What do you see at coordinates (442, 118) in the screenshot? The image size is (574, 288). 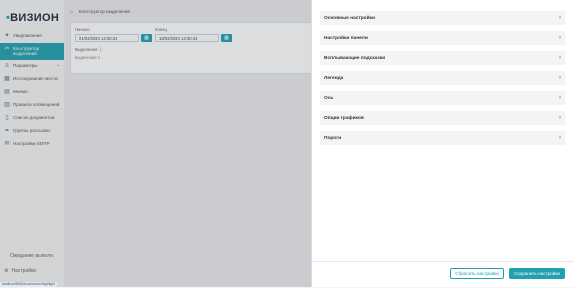 I see `section-chart-options: Опции графиков ›` at bounding box center [442, 118].